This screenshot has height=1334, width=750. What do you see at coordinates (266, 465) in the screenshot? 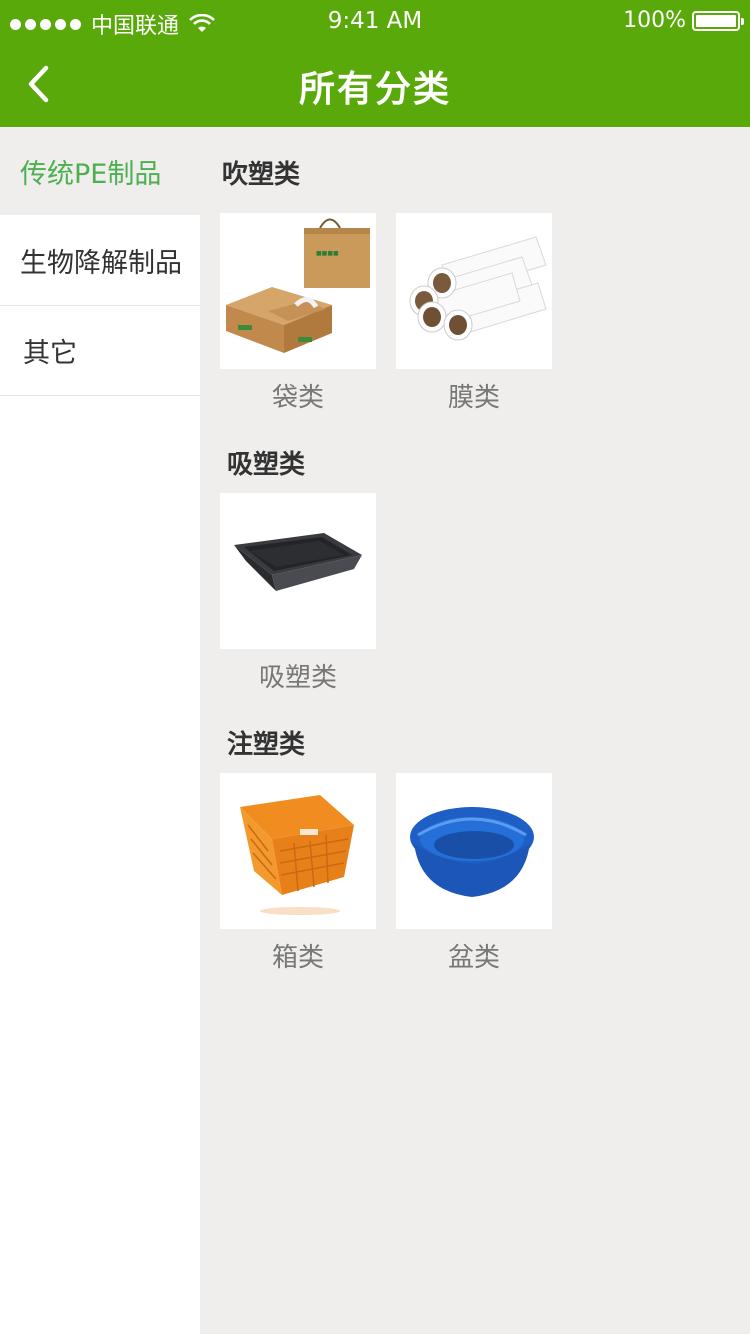
I see `section-title: 吸塑类` at bounding box center [266, 465].